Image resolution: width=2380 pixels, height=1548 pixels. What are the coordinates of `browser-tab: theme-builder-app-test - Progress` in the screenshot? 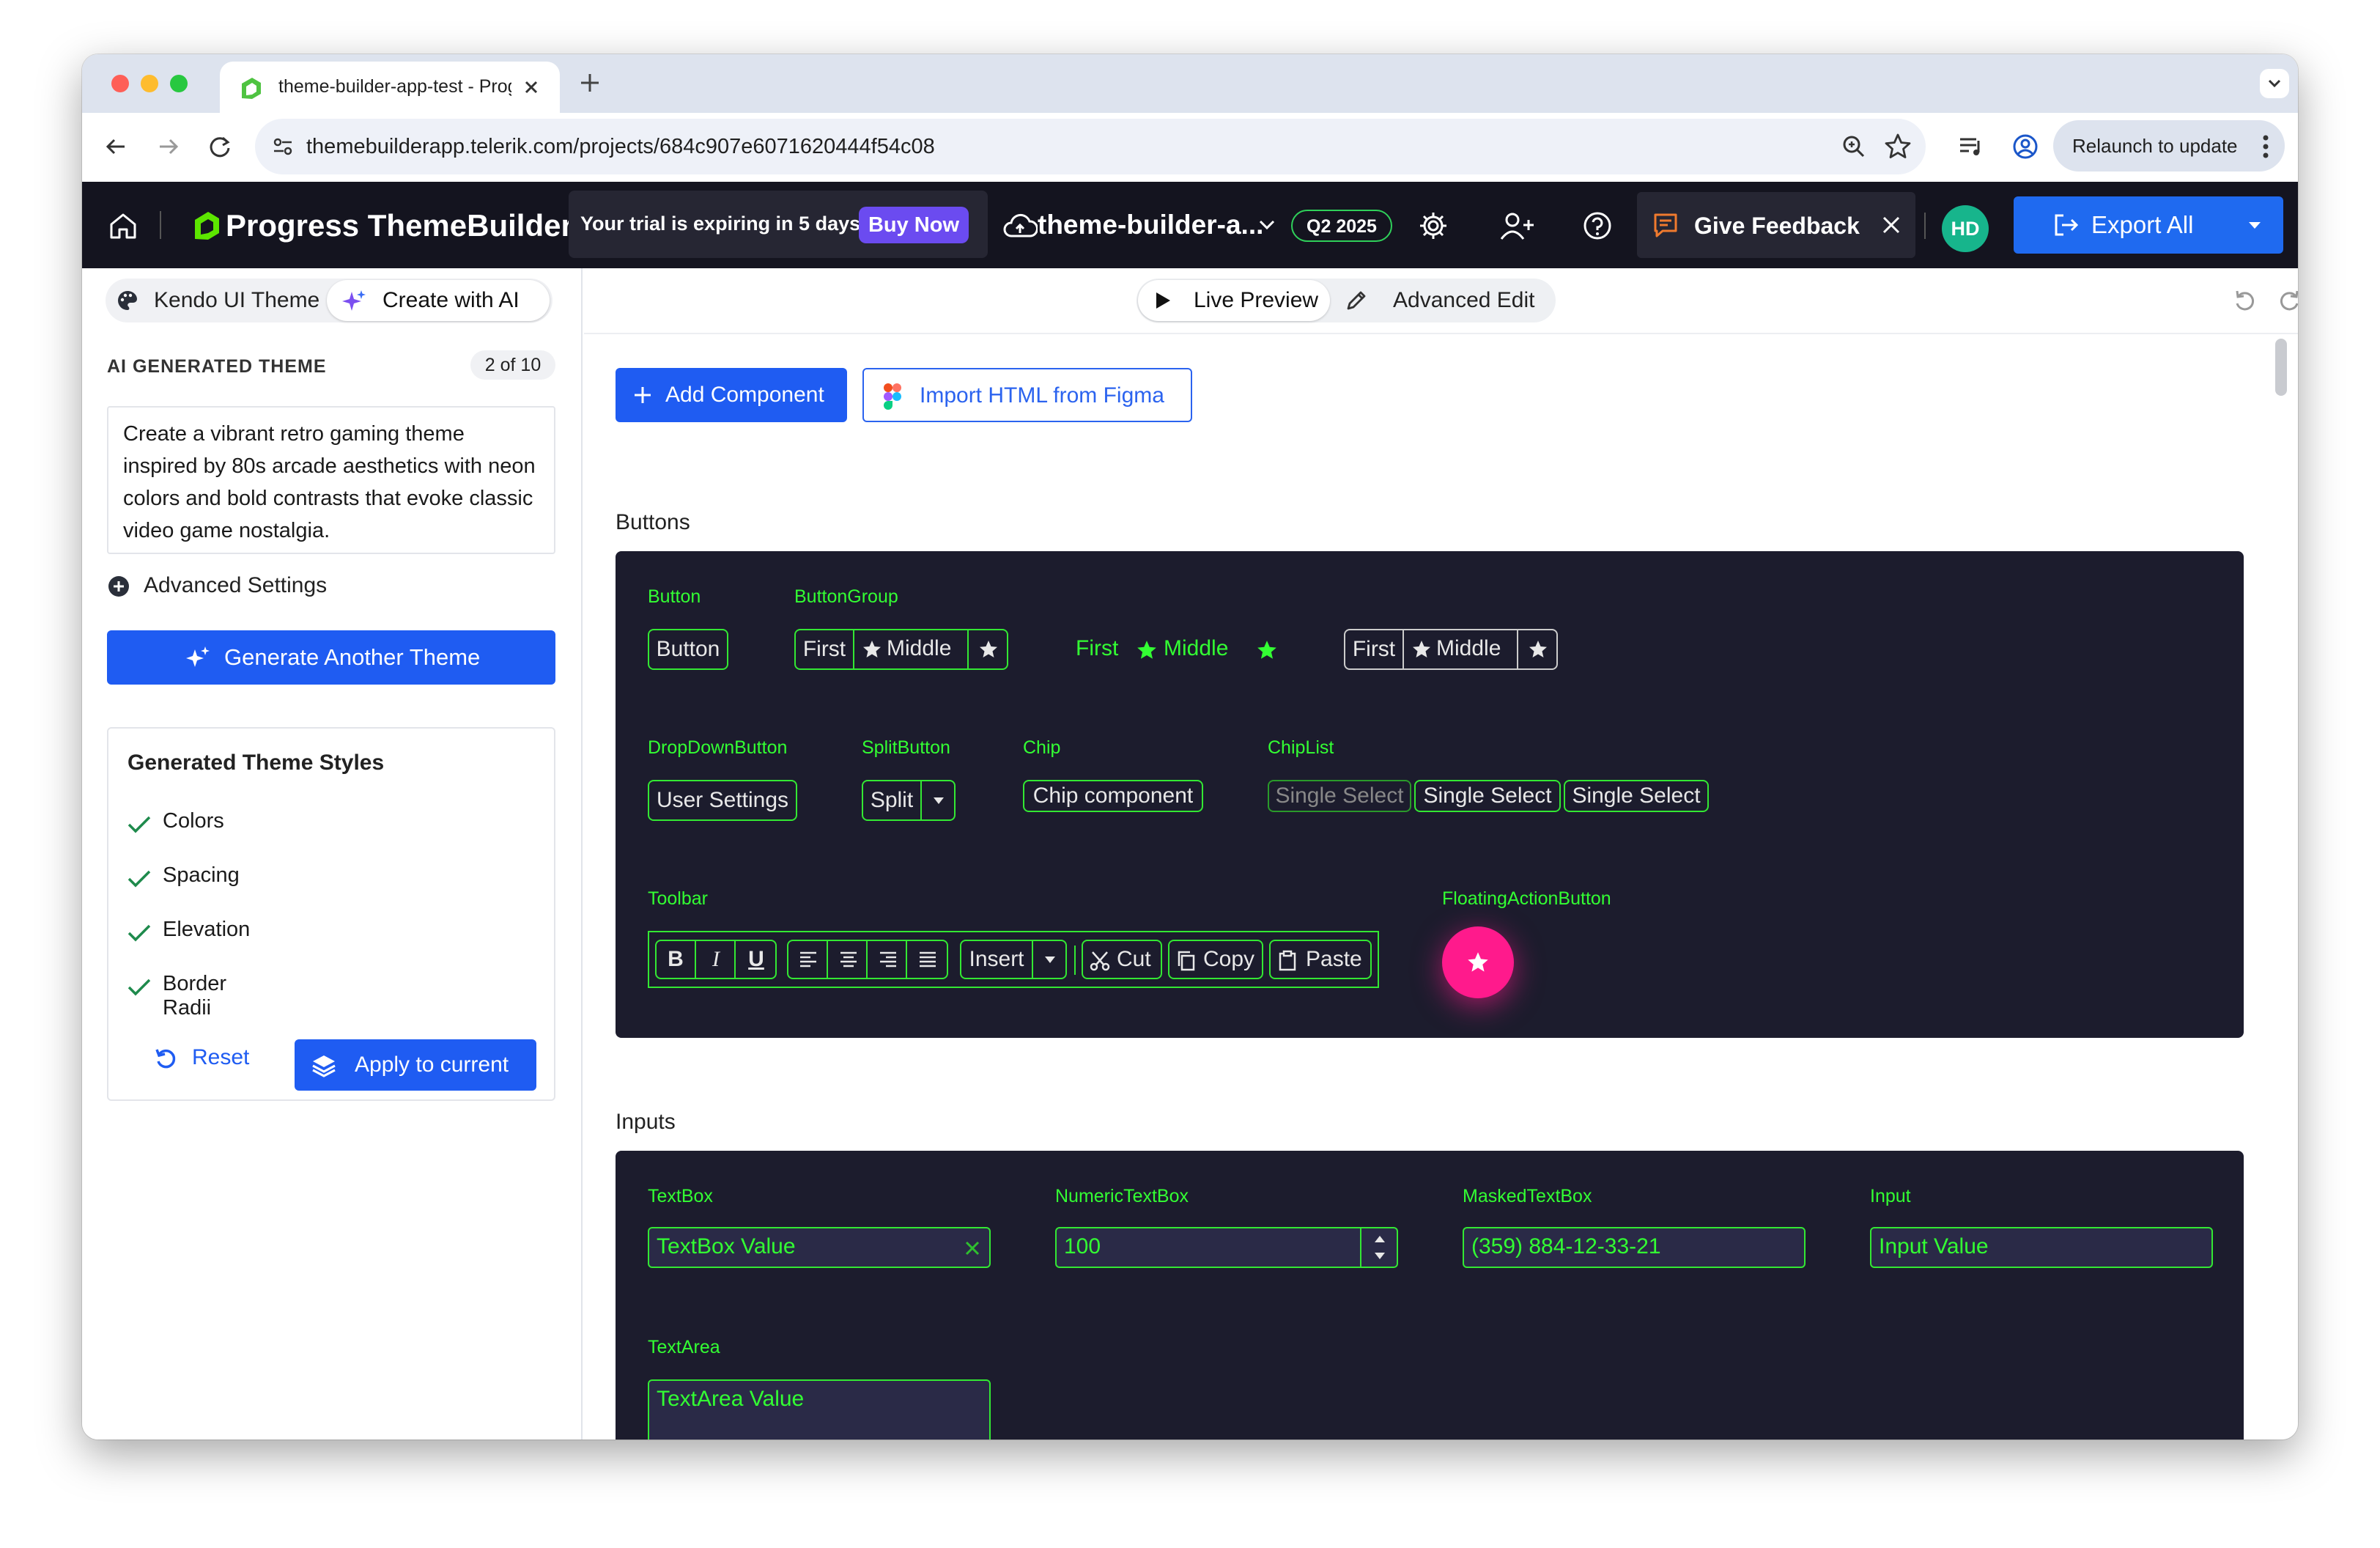 It's located at (390, 87).